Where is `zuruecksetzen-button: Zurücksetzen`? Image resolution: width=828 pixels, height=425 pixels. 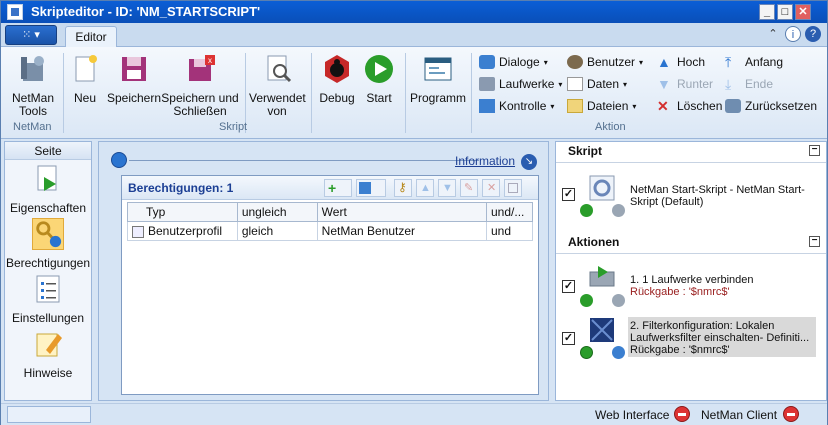
zuruecksetzen-button: Zurücksetzen is located at coordinates (771, 106).